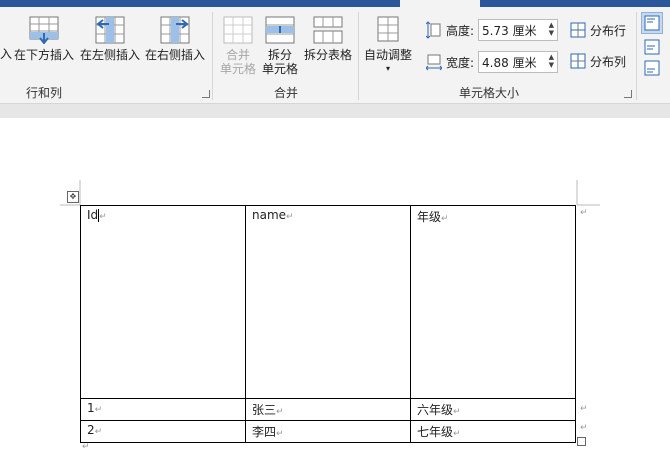 This screenshot has width=670, height=468. What do you see at coordinates (44, 55) in the screenshot?
I see `insert-below-label: 在下方插入` at bounding box center [44, 55].